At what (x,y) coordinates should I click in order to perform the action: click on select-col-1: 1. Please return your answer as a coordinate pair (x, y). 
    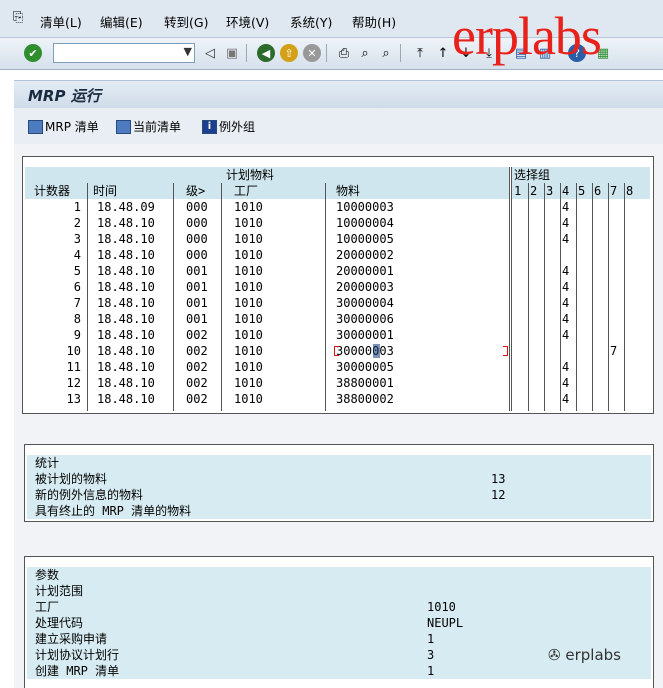
    Looking at the image, I should click on (517, 191).